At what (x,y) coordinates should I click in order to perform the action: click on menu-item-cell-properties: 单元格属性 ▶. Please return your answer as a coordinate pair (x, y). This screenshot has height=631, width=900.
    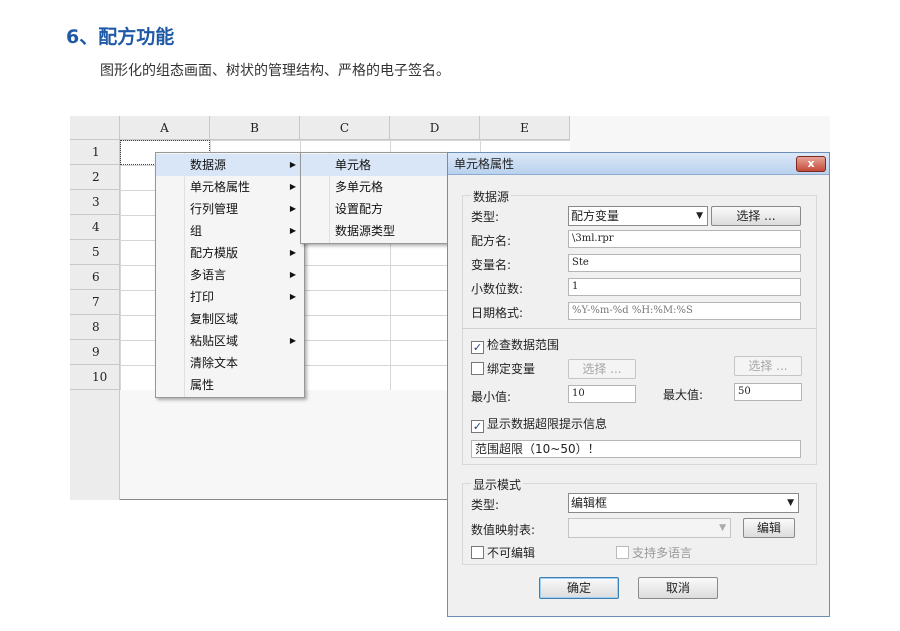
    Looking at the image, I should click on (230, 187).